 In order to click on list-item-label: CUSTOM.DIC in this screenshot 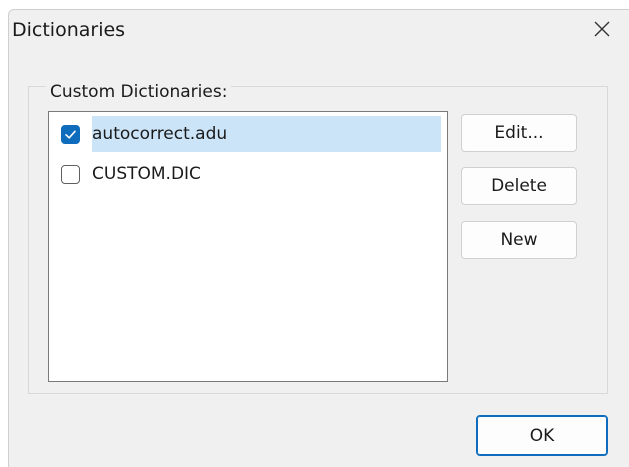, I will do `click(146, 174)`.